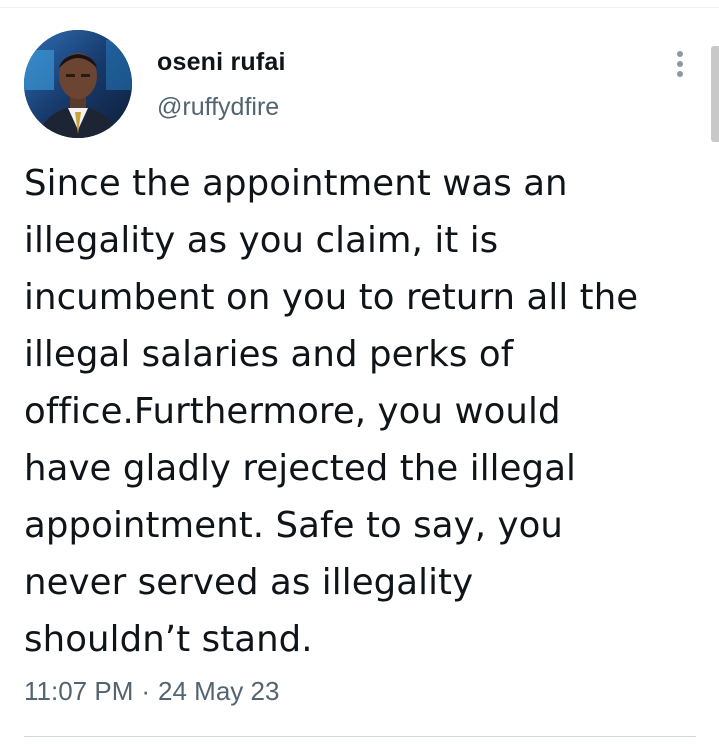  I want to click on more-options-button, so click(680, 64).